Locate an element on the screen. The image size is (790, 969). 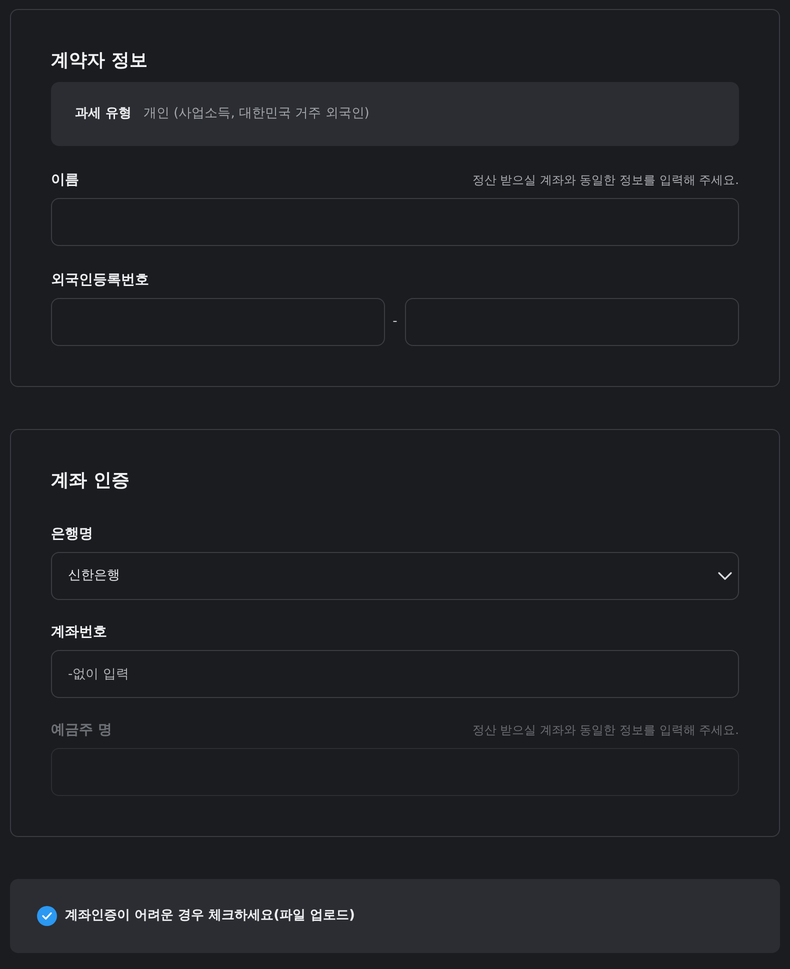
tax-type-label: 과세 유형 is located at coordinates (103, 114).